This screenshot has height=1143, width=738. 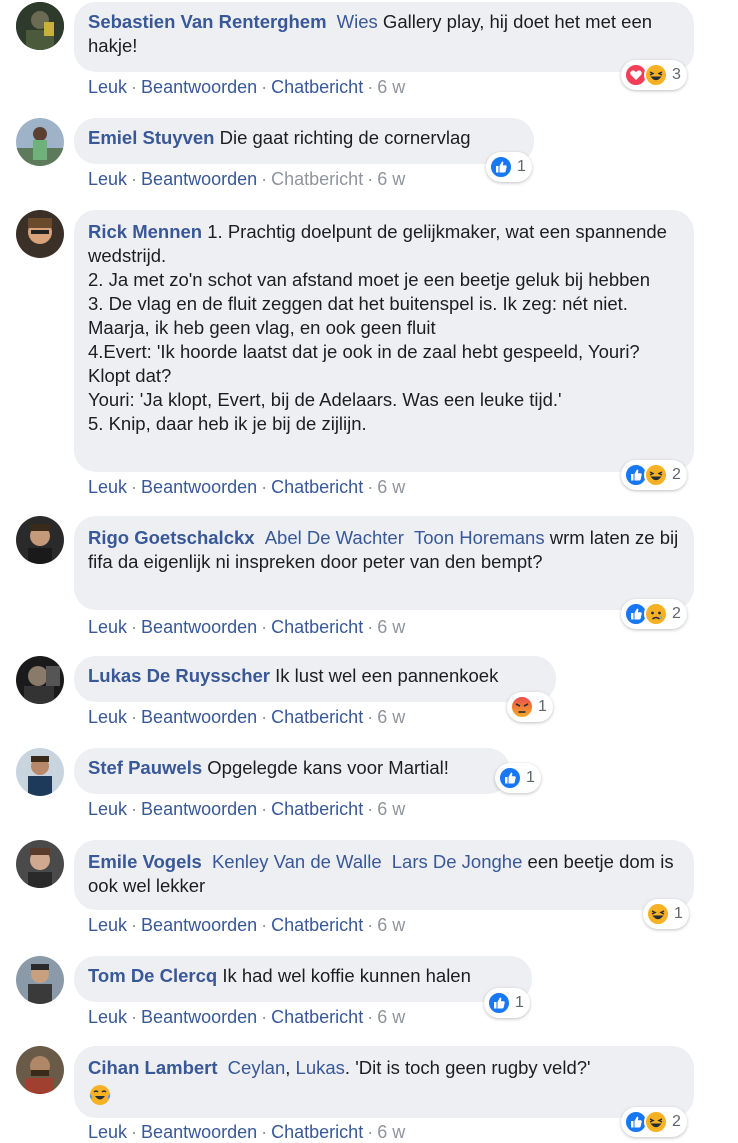 I want to click on mention: Wies, so click(x=357, y=21).